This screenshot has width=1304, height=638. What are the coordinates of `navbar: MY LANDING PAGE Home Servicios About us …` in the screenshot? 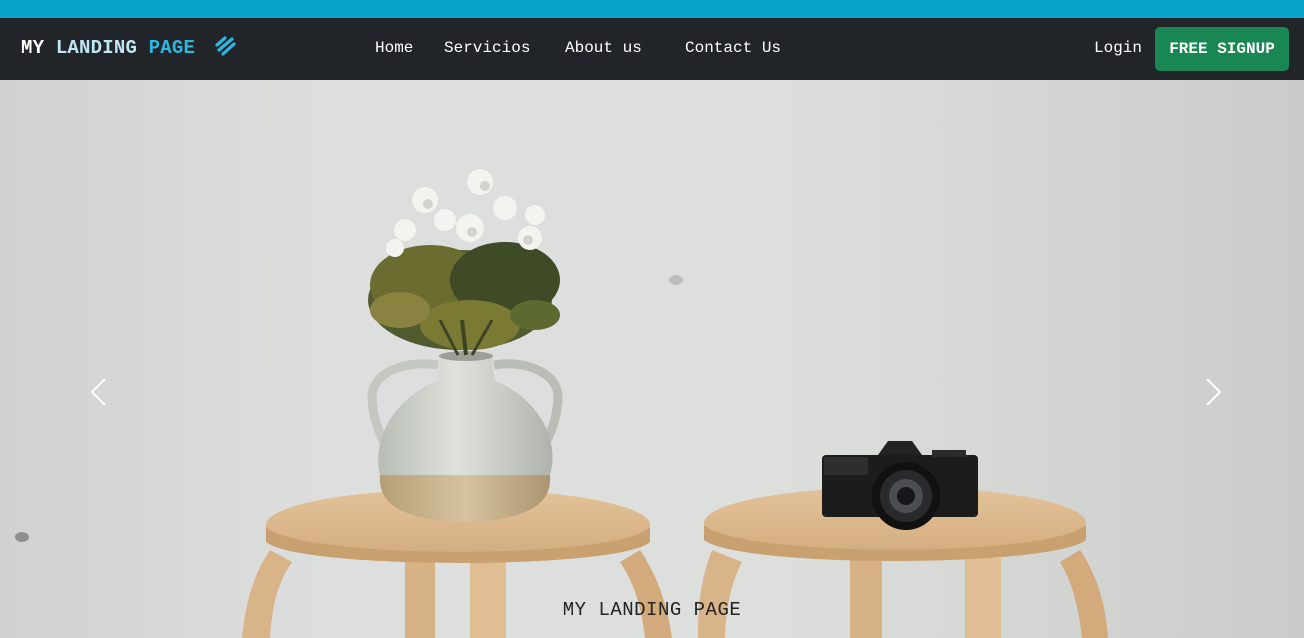 It's located at (652, 49).